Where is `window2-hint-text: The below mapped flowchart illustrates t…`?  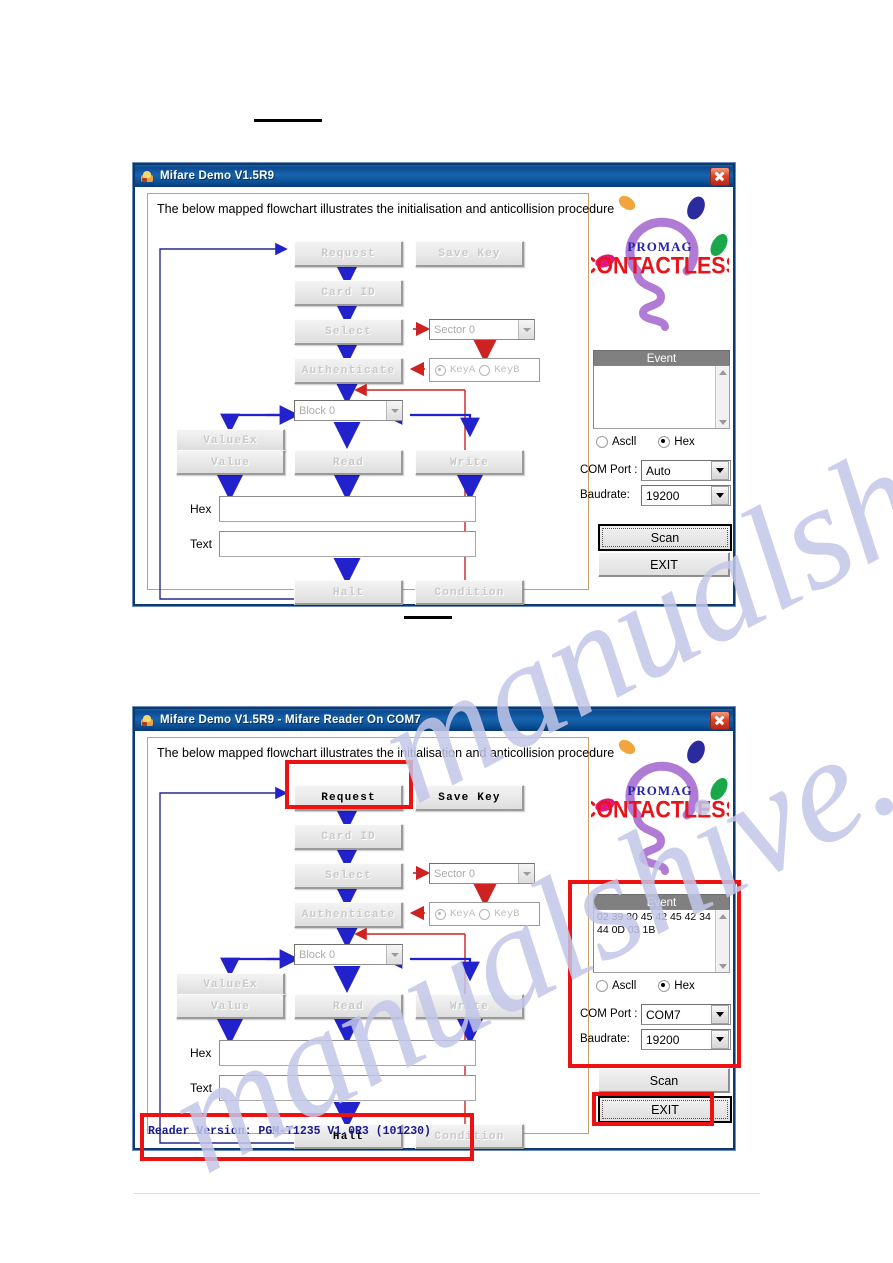 window2-hint-text: The below mapped flowchart illustrates t… is located at coordinates (386, 753).